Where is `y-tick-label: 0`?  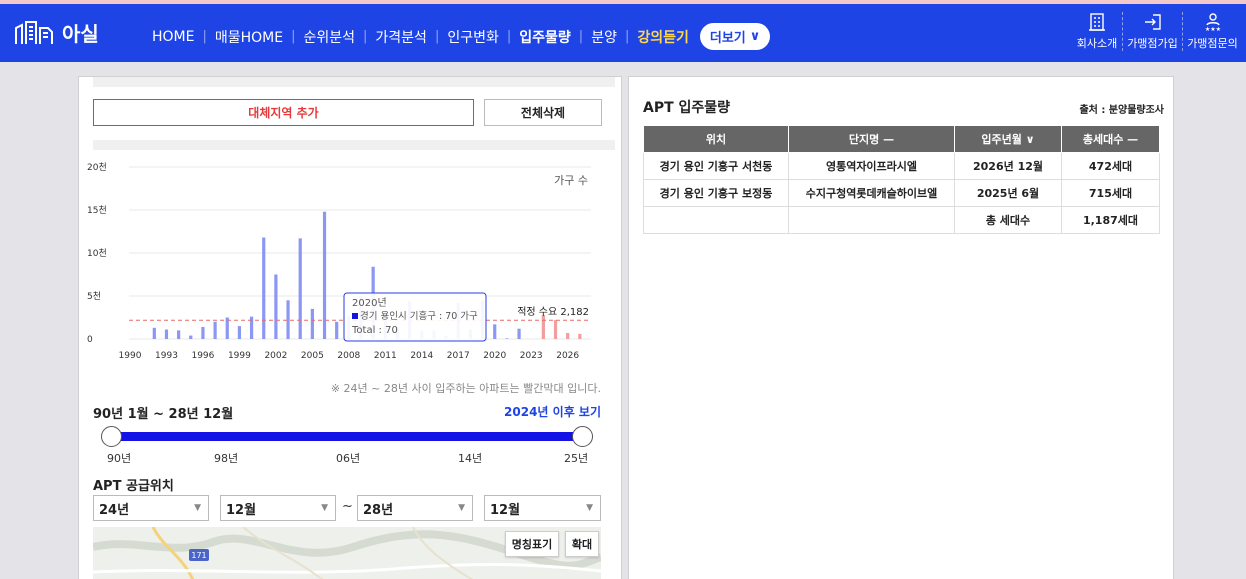
y-tick-label: 0 is located at coordinates (90, 340).